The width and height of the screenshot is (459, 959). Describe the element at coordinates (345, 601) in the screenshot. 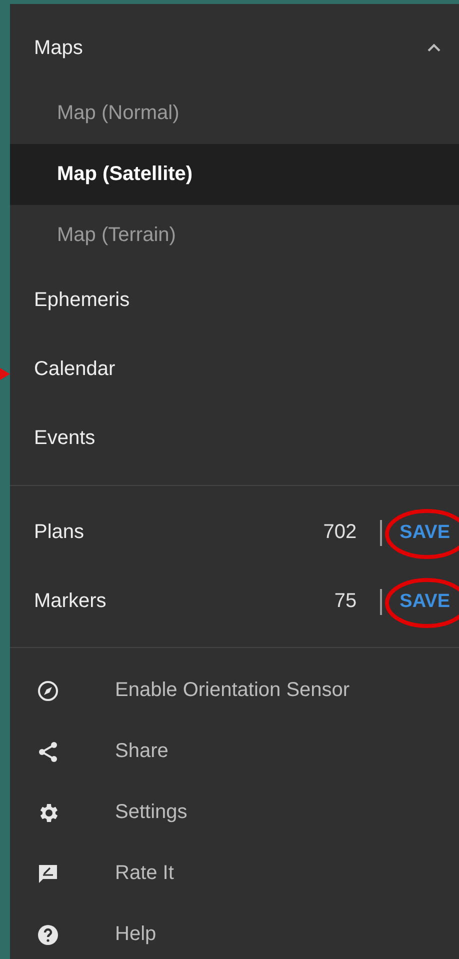

I see `count: 75` at that location.